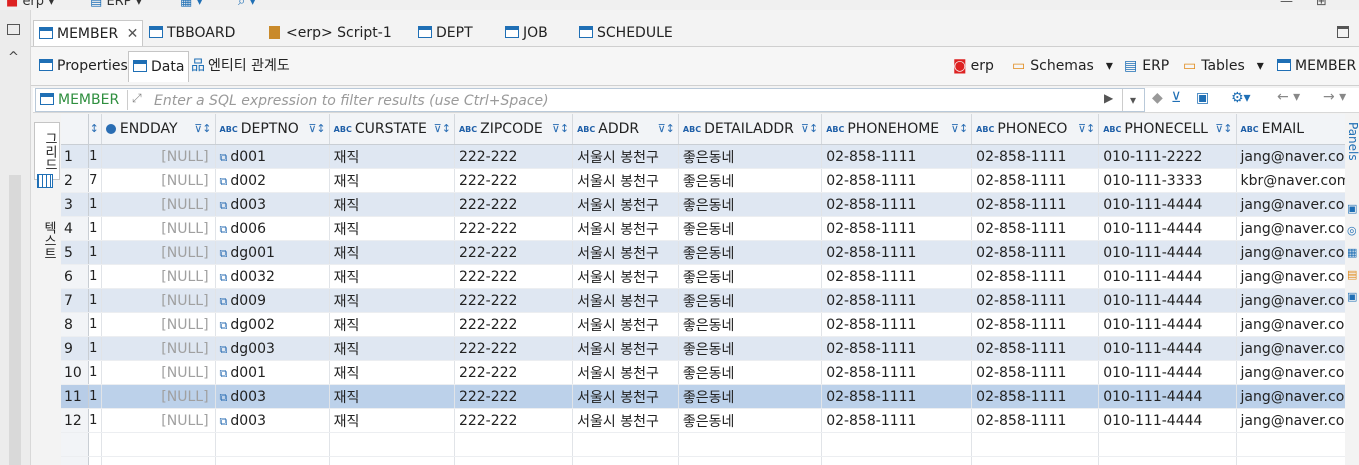  I want to click on tab-dept: DEPT, so click(445, 33).